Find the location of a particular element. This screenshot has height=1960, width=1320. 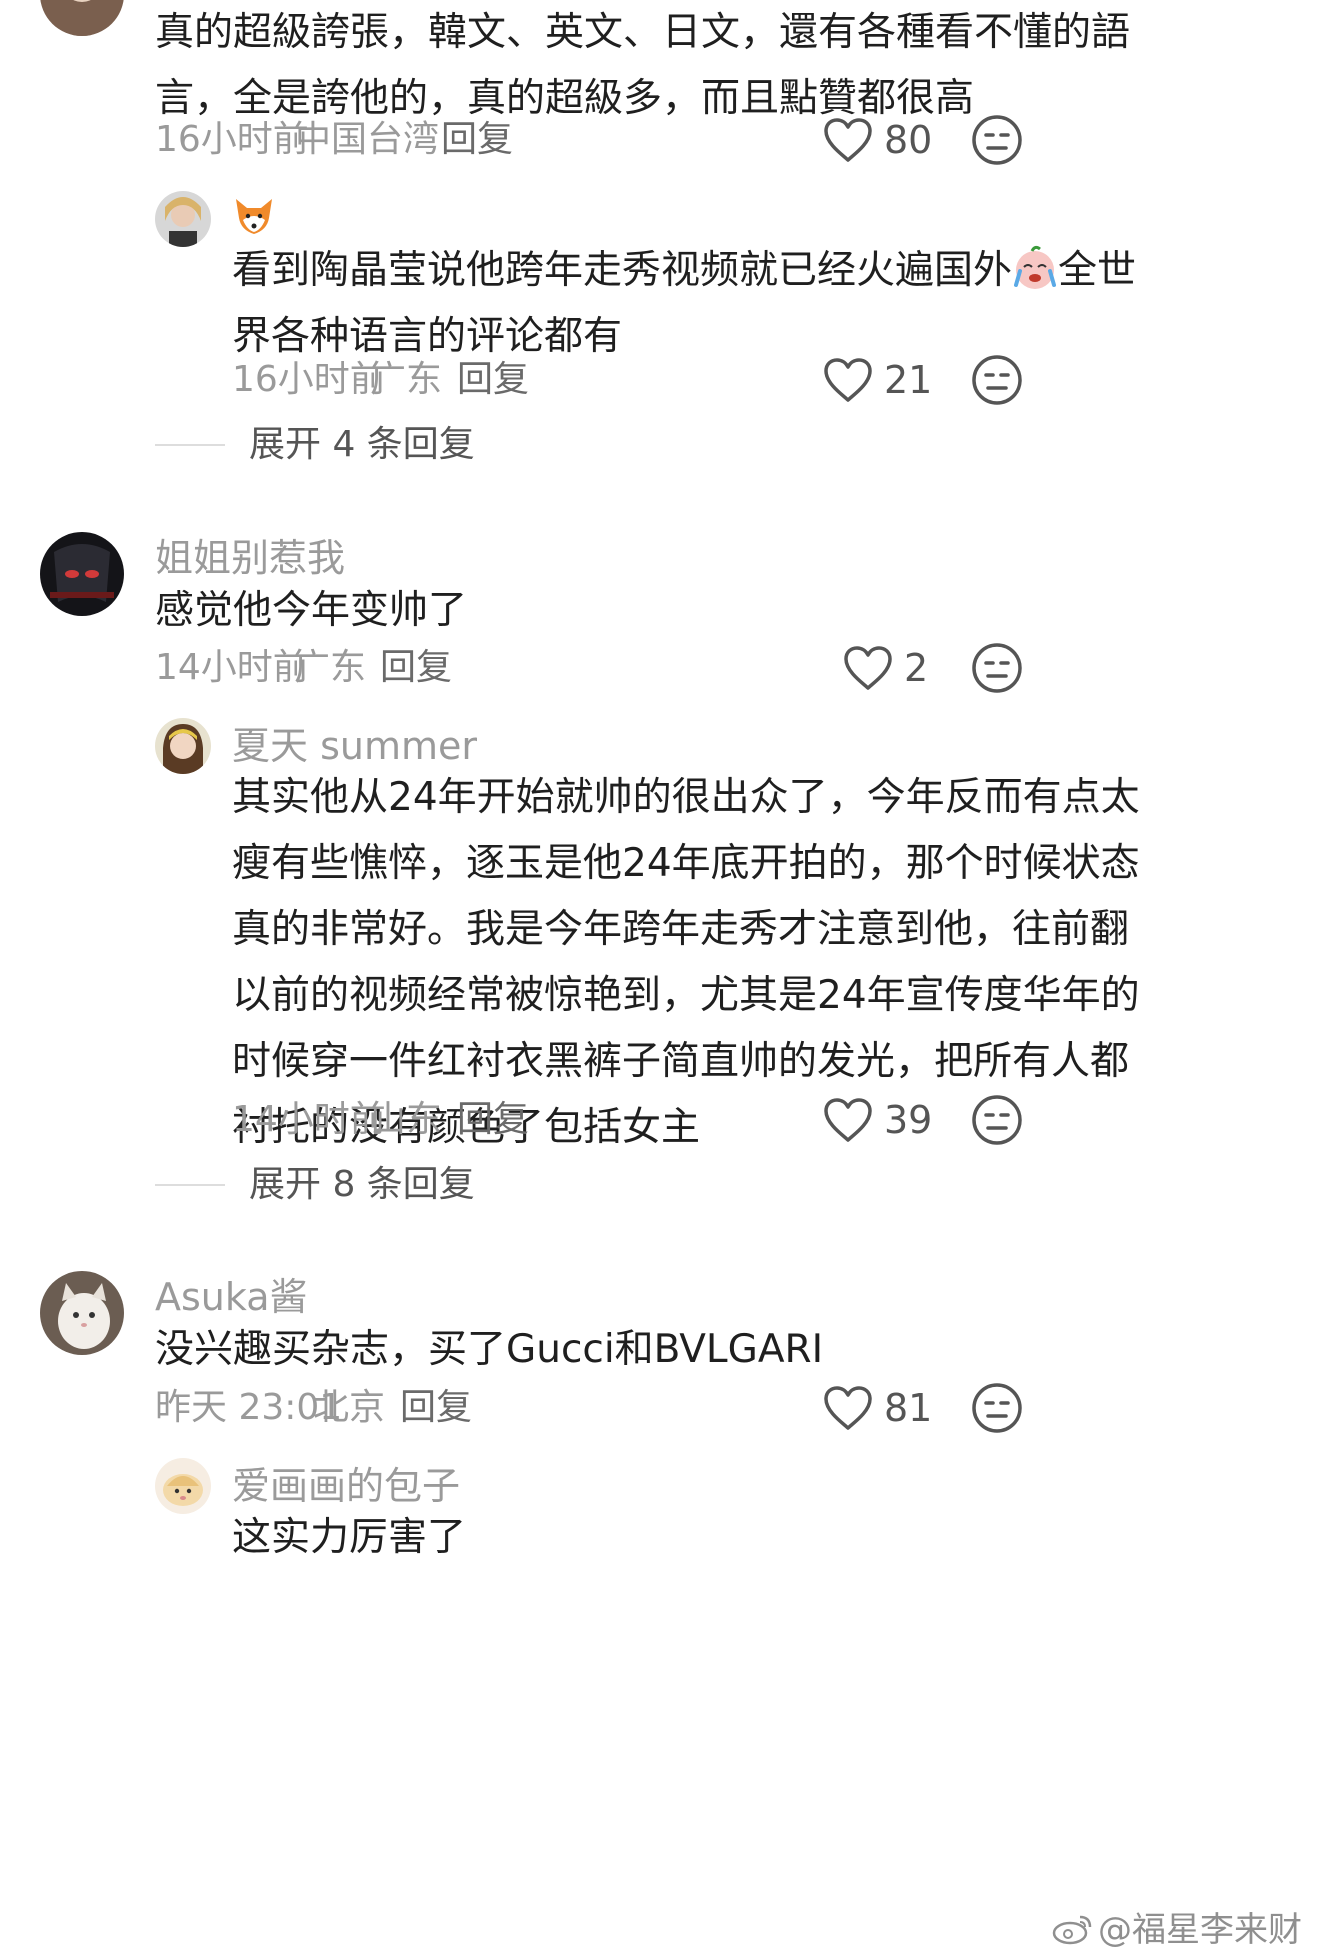

comment-text: 没兴趣买杂志，买了Gucci和BVLGARI is located at coordinates (489, 1349).